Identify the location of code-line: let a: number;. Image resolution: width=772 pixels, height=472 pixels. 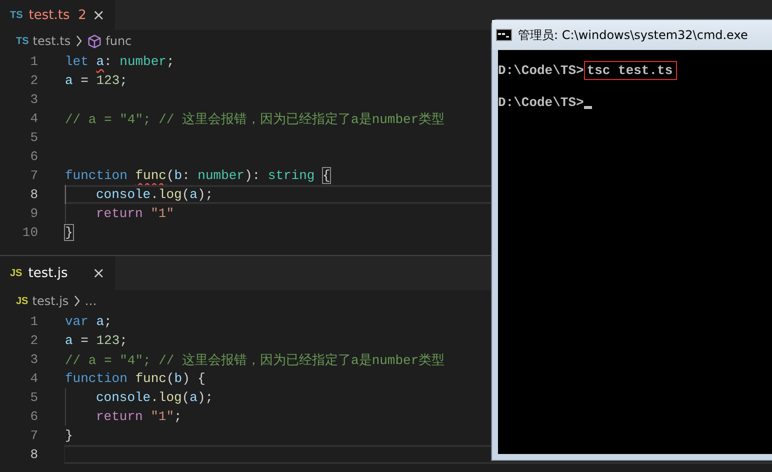
(119, 61).